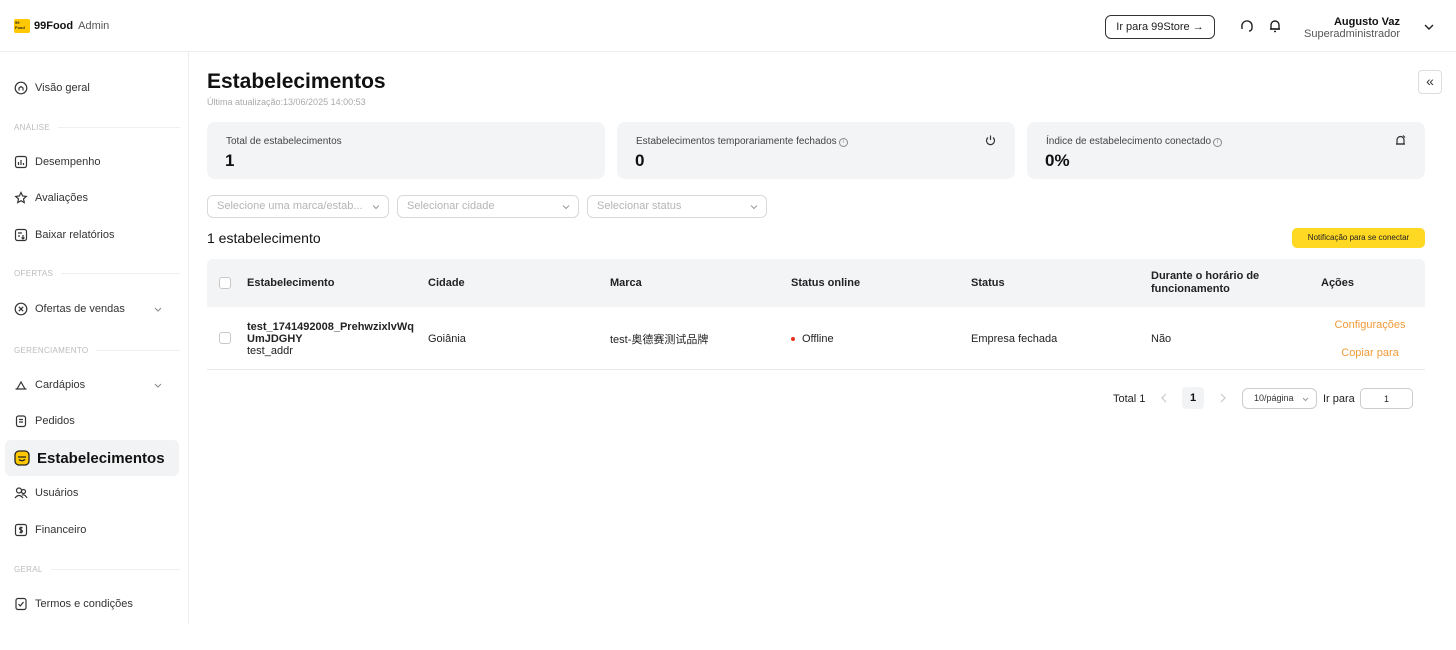 The height and width of the screenshot is (650, 1456). What do you see at coordinates (1386, 398) in the screenshot?
I see `goto-page-input` at bounding box center [1386, 398].